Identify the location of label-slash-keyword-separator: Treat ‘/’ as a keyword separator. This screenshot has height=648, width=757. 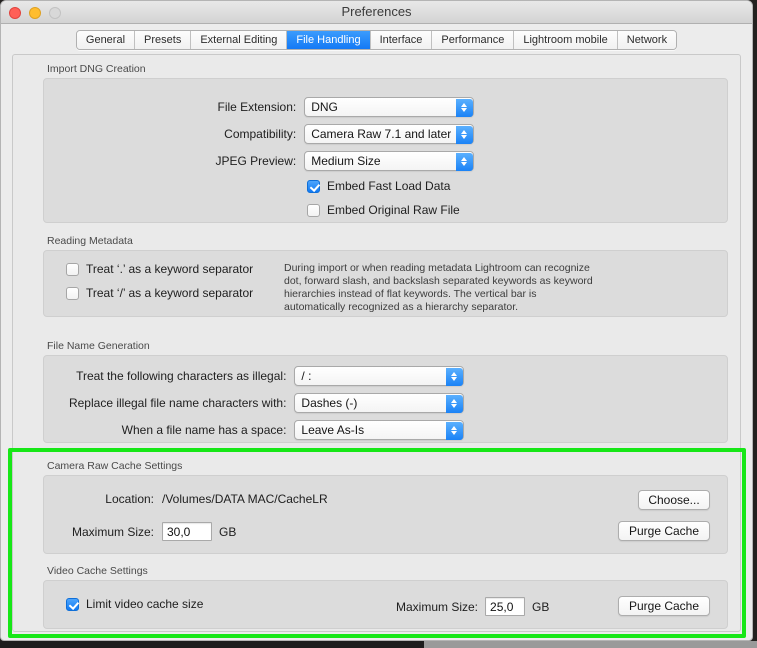
(170, 293).